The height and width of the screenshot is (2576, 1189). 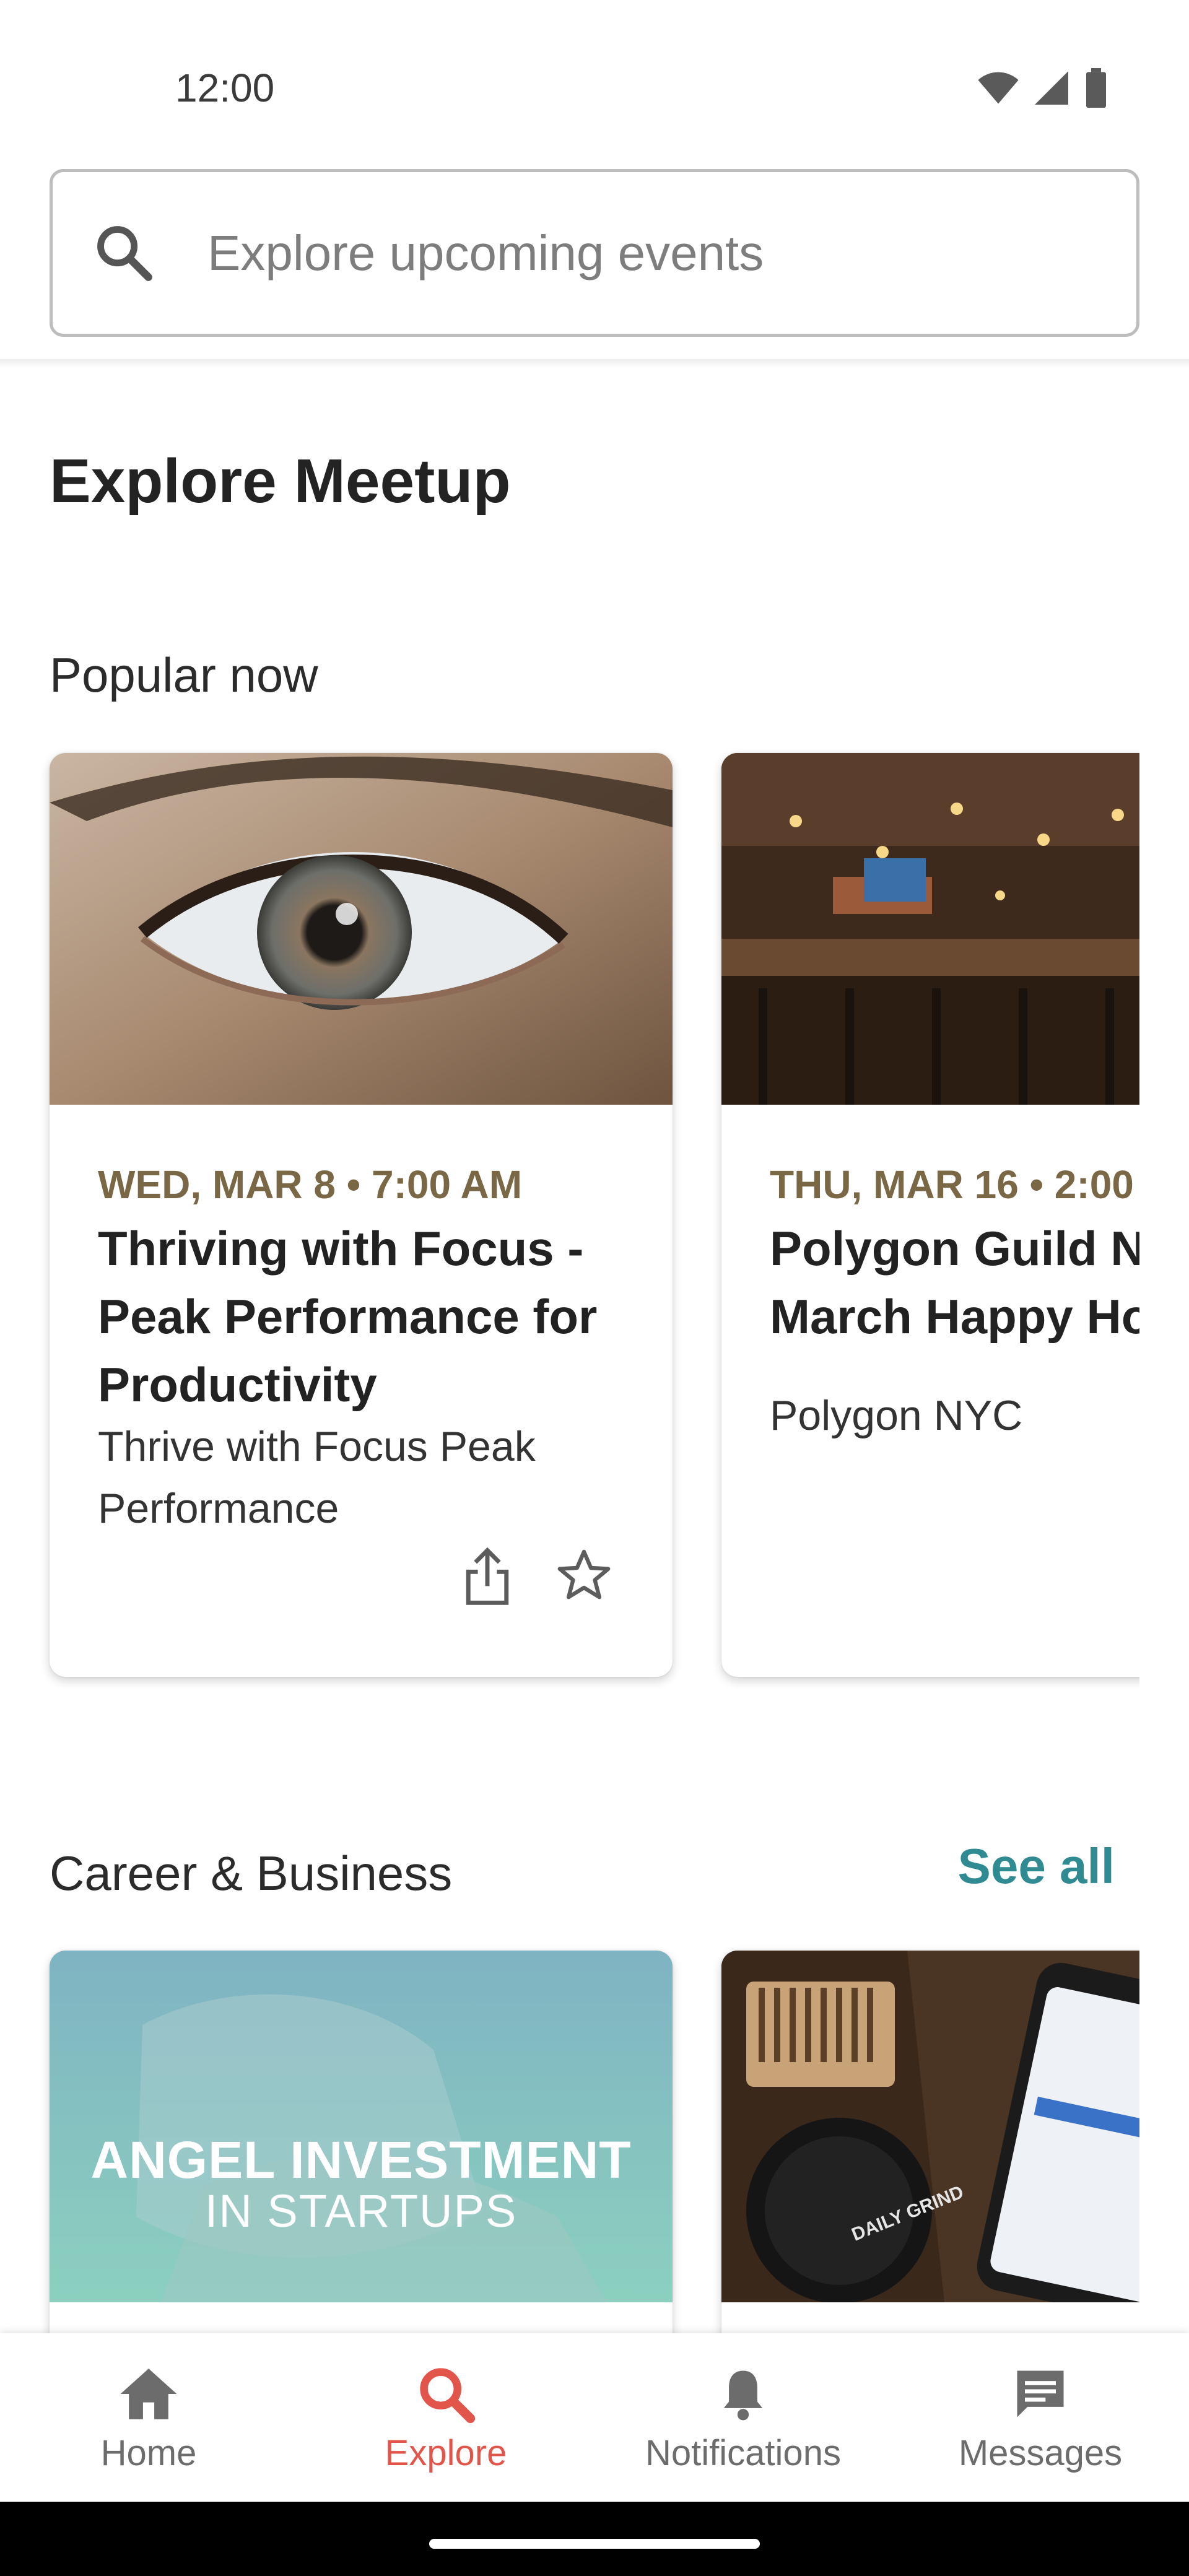 What do you see at coordinates (1040, 2417) in the screenshot?
I see `nav-messages: Messages` at bounding box center [1040, 2417].